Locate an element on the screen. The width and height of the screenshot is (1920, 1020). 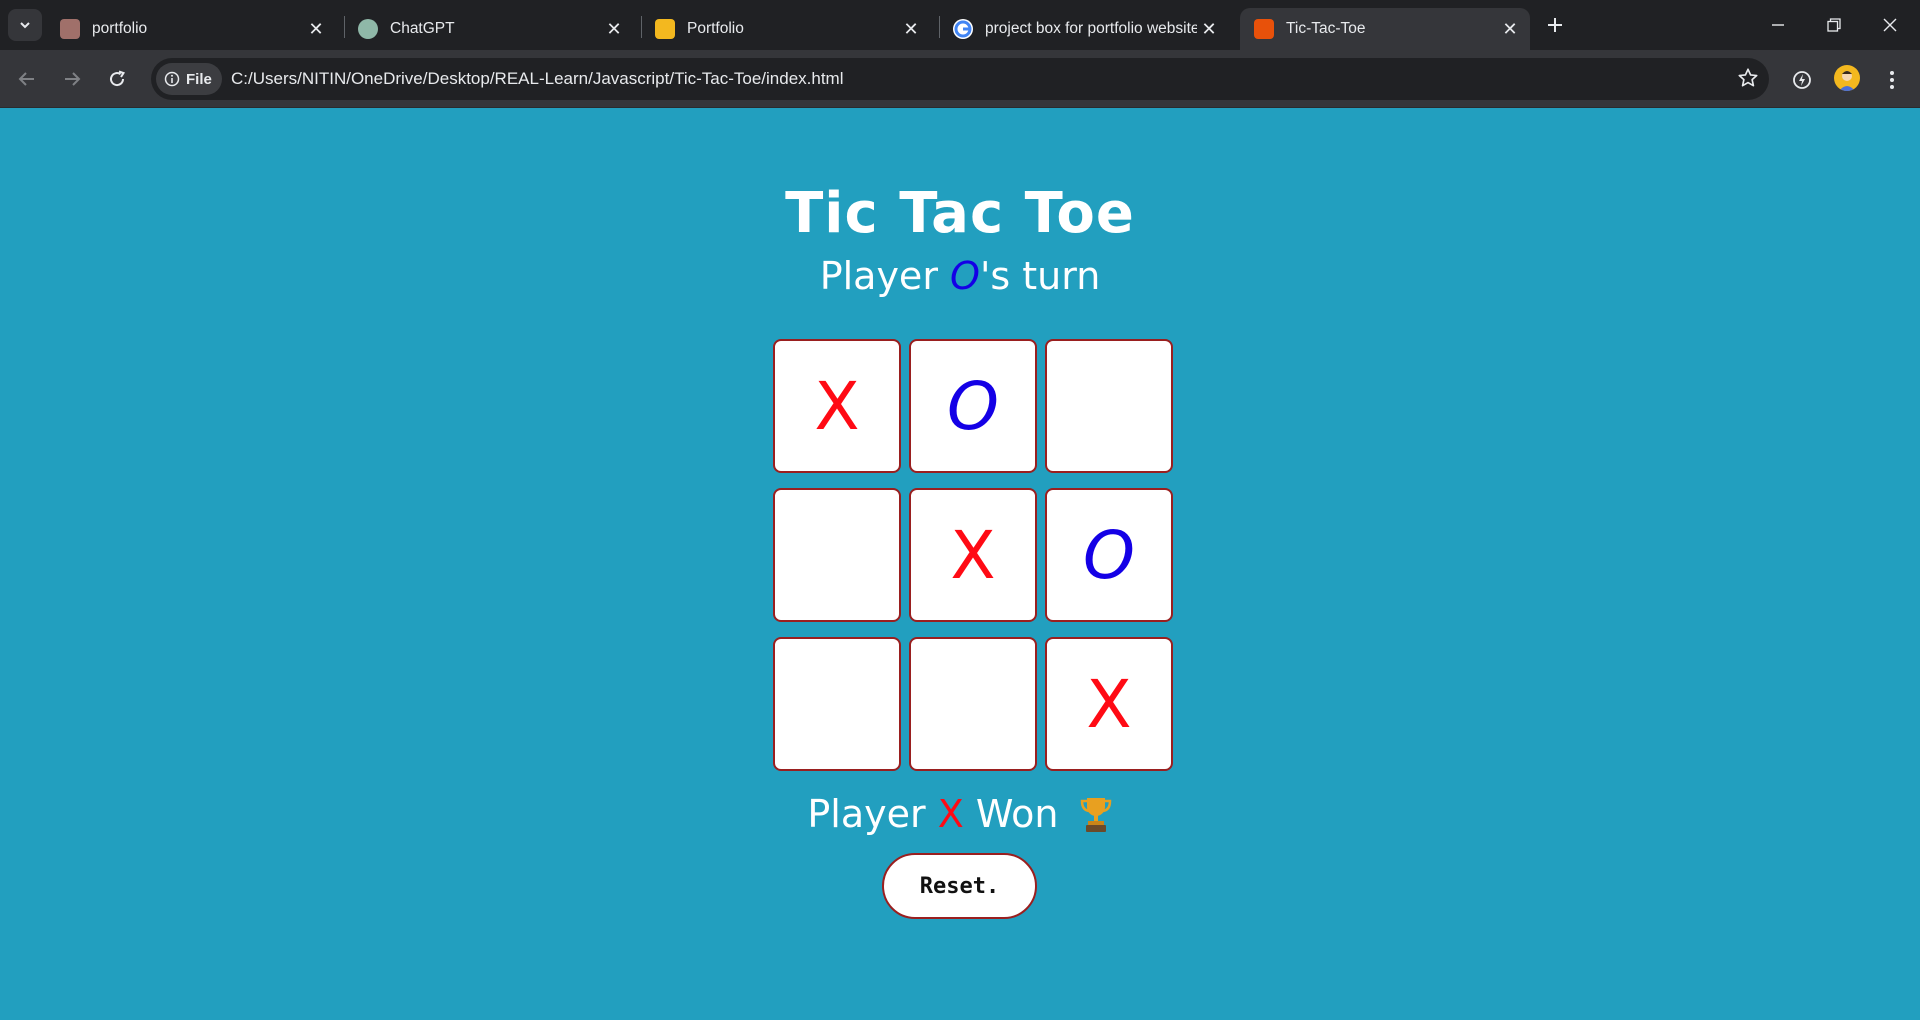
winner-message: Player X Won is located at coordinates (960, 817).